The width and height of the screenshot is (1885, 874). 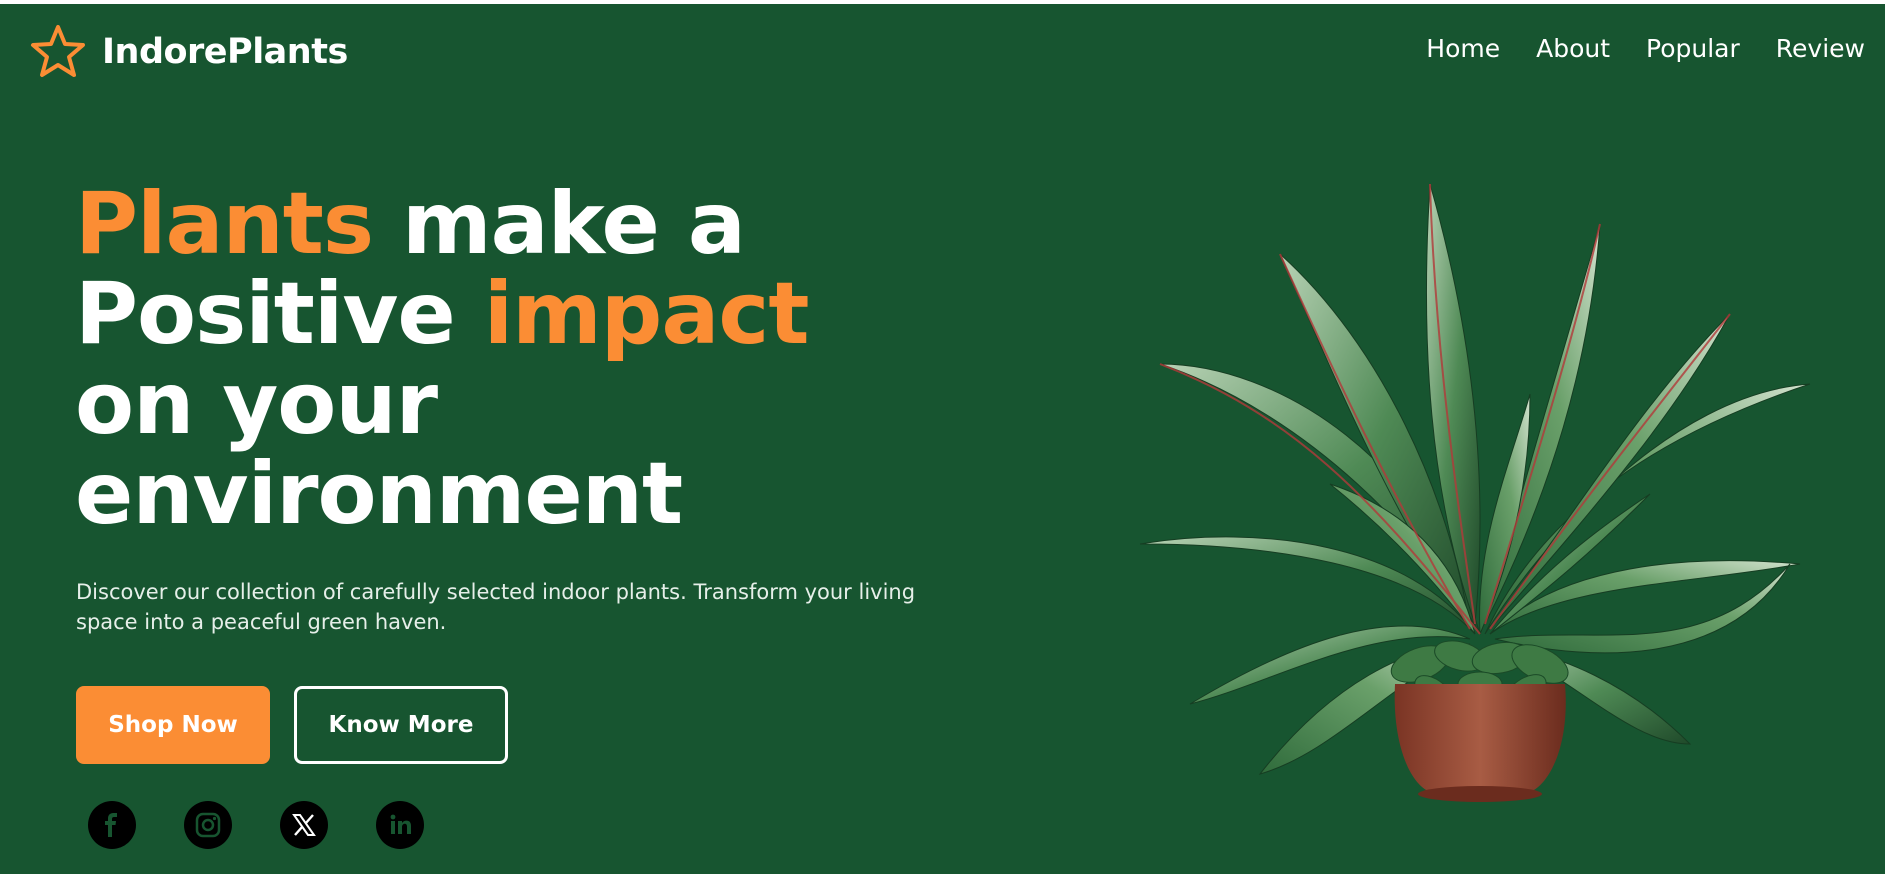 What do you see at coordinates (208, 825) in the screenshot?
I see `instagram-icon` at bounding box center [208, 825].